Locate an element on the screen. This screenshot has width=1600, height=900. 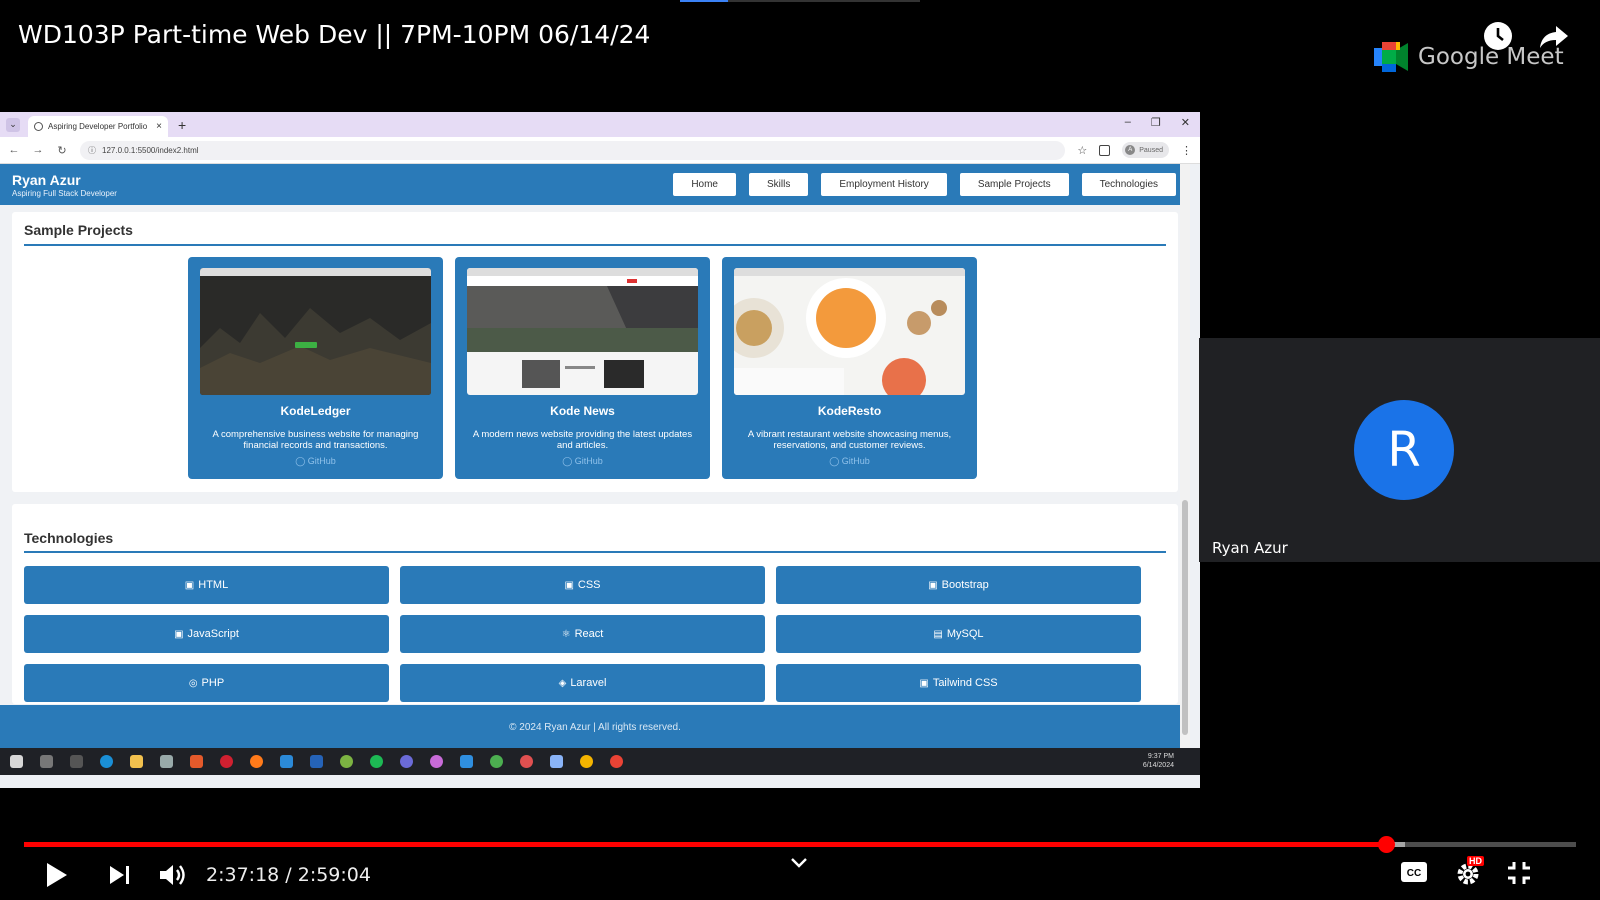
restore-icon: ❐ is located at coordinates (1156, 122).